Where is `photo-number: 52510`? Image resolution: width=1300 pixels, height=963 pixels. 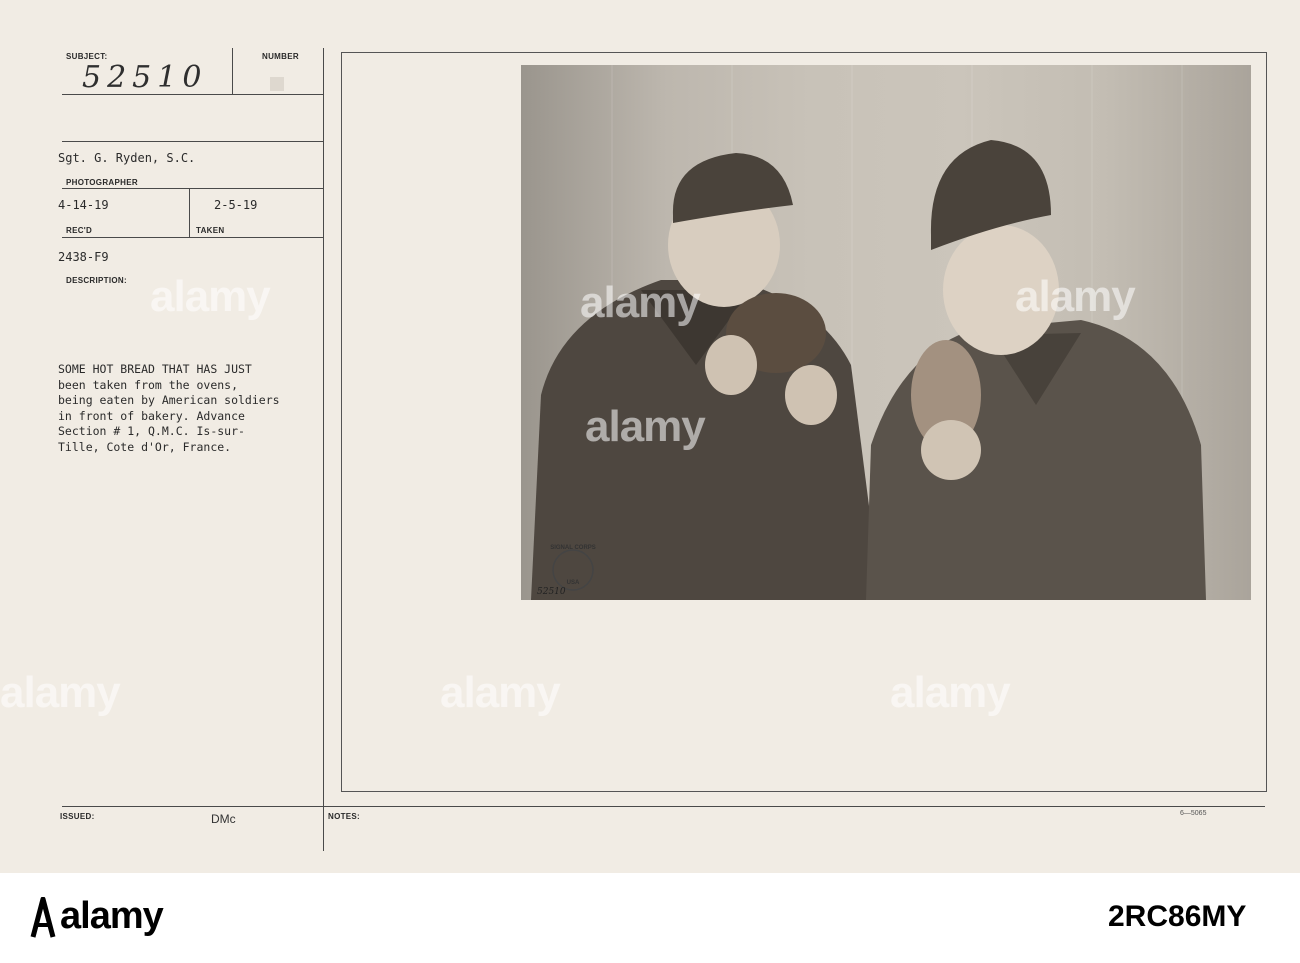
photo-number: 52510 is located at coordinates (551, 592).